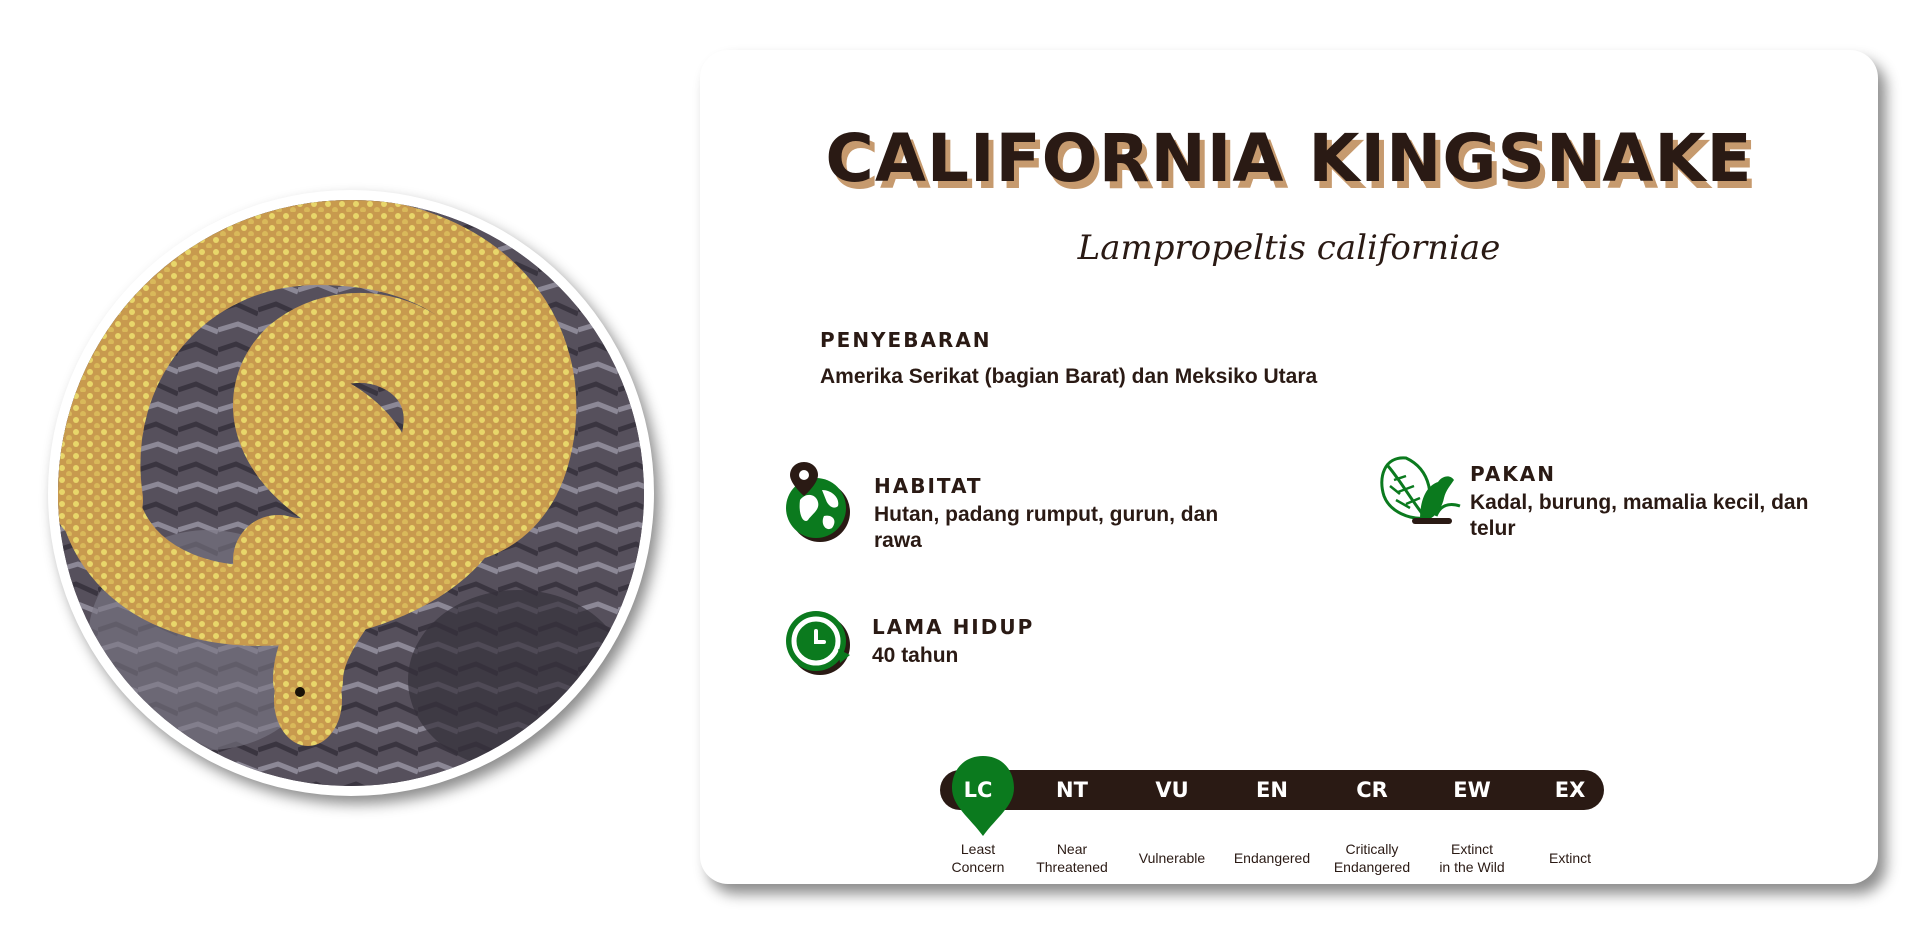  What do you see at coordinates (1272, 790) in the screenshot?
I see `status-code-en: EN` at bounding box center [1272, 790].